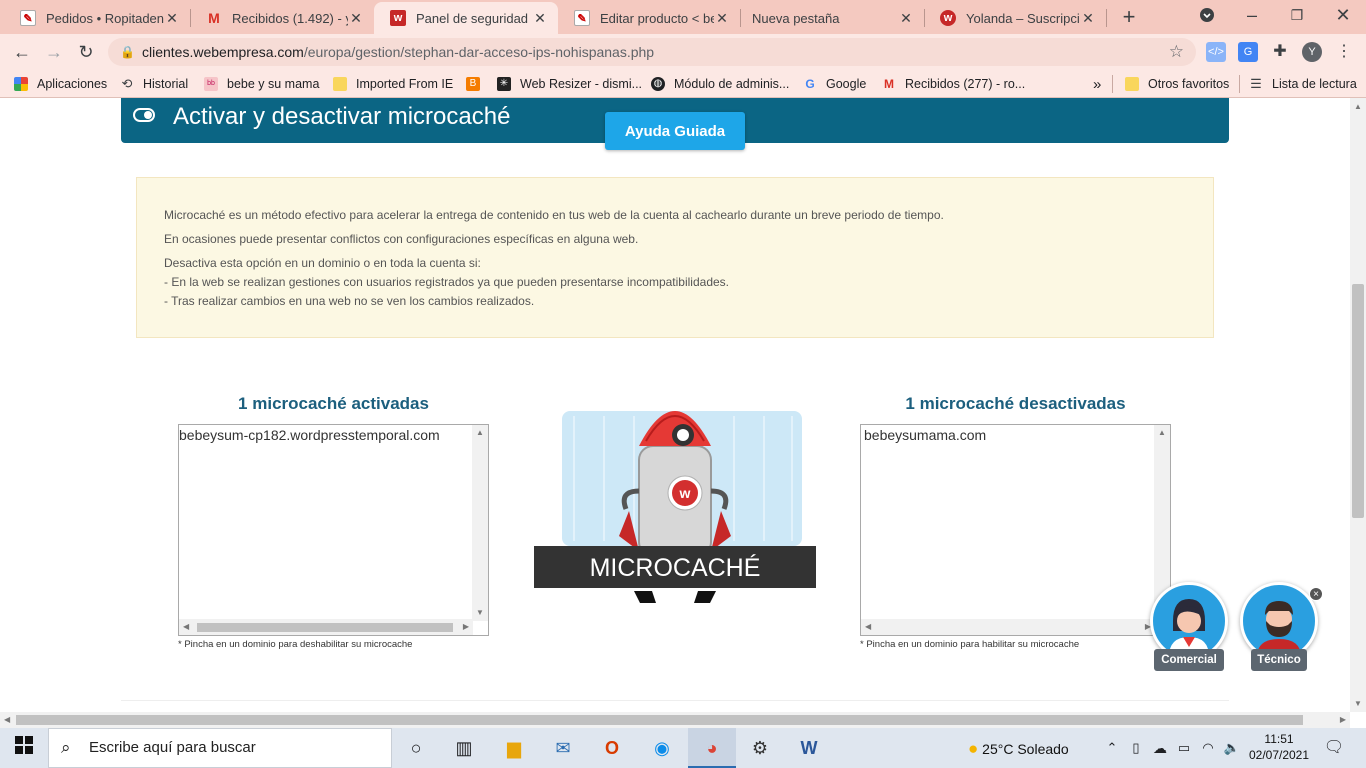 This screenshot has width=1366, height=768. What do you see at coordinates (1334, 748) in the screenshot?
I see `notifications-icon: 🗨` at bounding box center [1334, 748].